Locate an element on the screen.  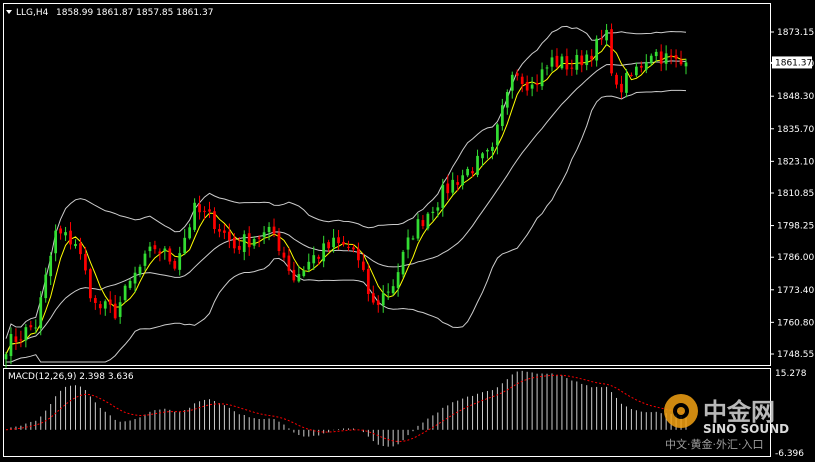
price-tick-label: 1748.55 is located at coordinates (795, 355).